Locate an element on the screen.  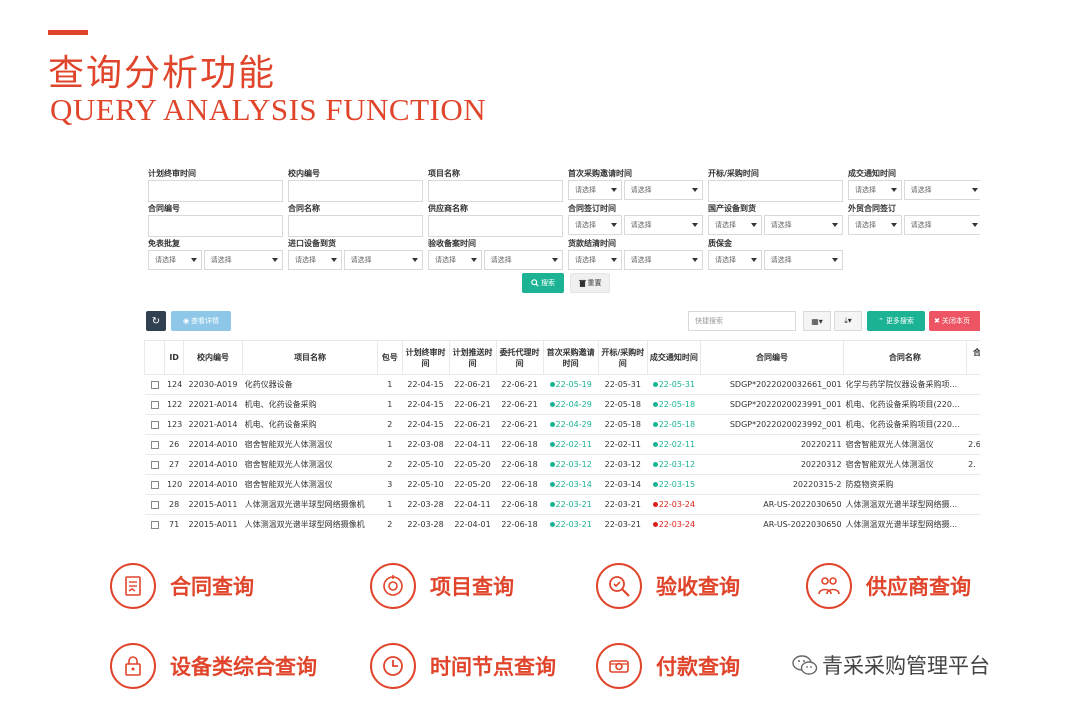
cell-t1: 22-04-15 is located at coordinates (426, 404).